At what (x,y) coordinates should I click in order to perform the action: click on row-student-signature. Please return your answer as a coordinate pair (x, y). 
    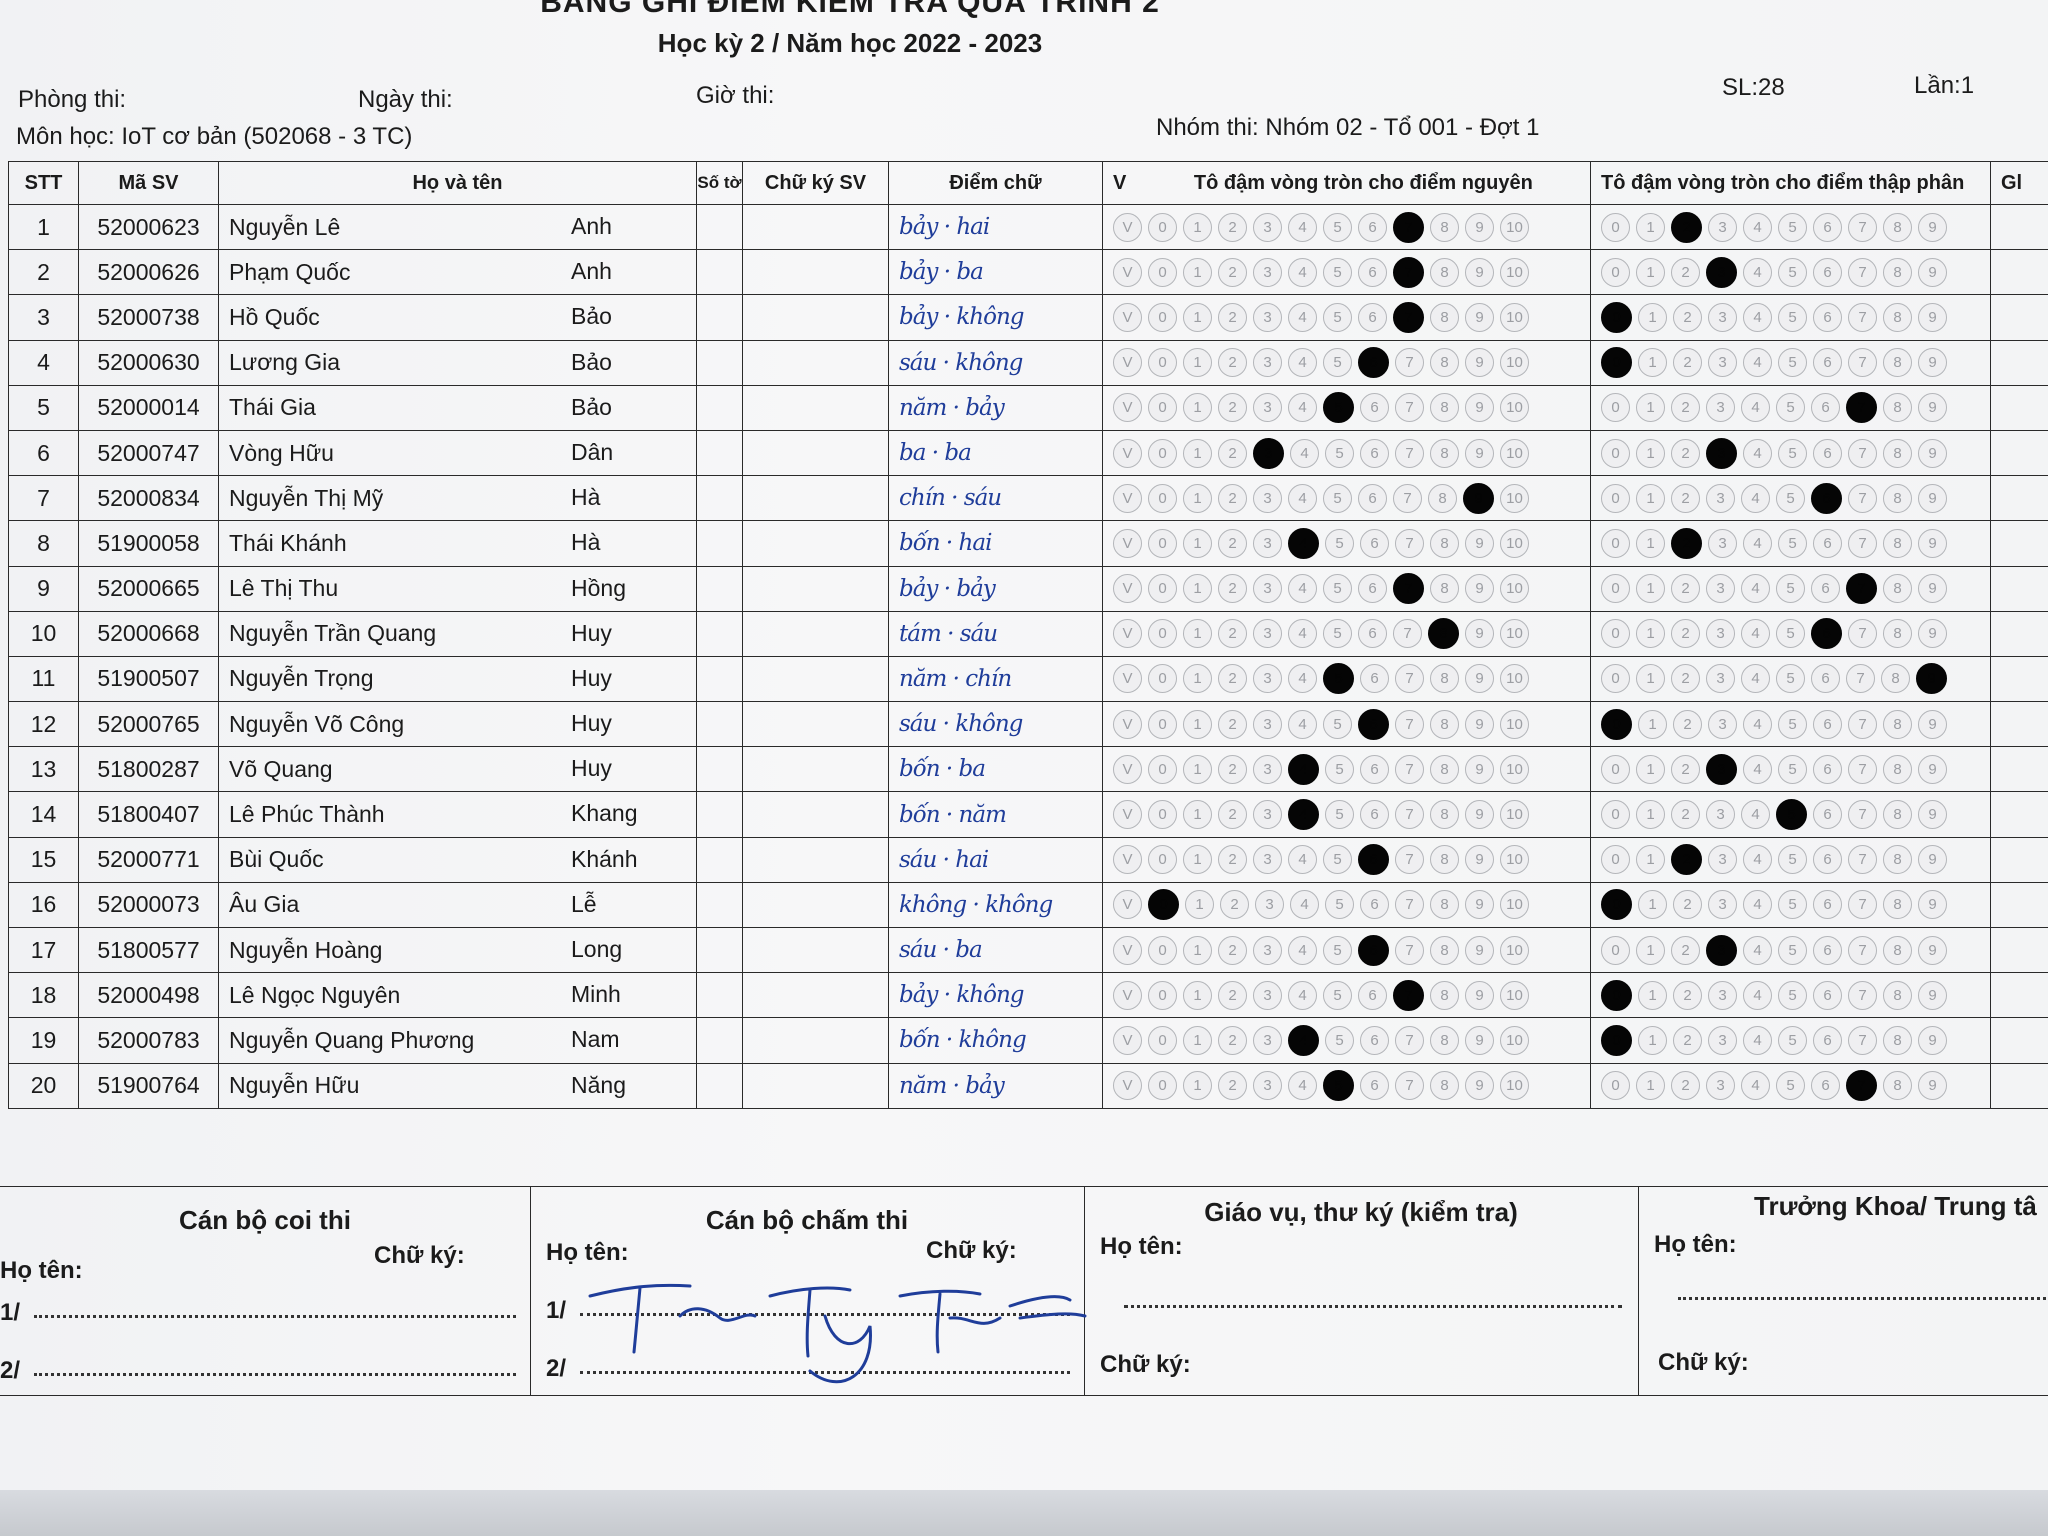
    Looking at the image, I should click on (815, 362).